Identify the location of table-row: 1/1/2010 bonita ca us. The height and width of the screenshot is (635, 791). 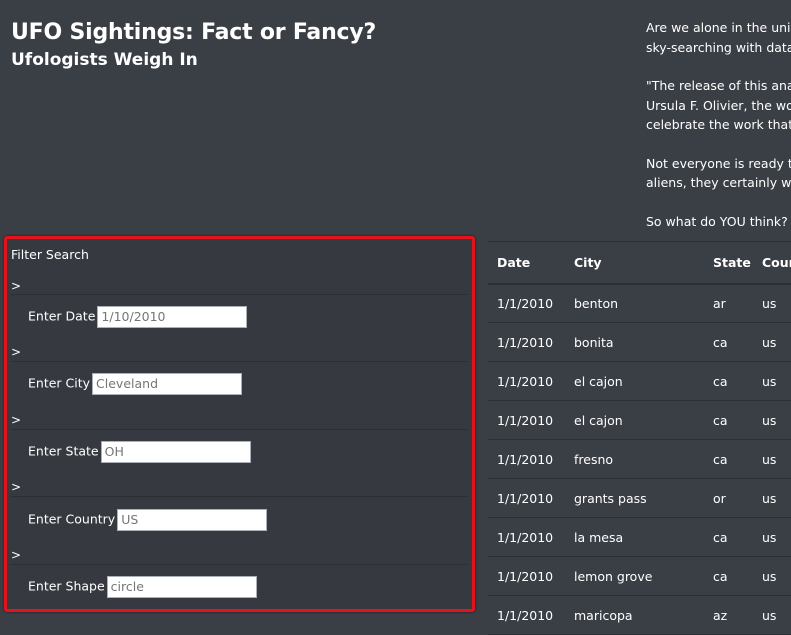
(639, 342).